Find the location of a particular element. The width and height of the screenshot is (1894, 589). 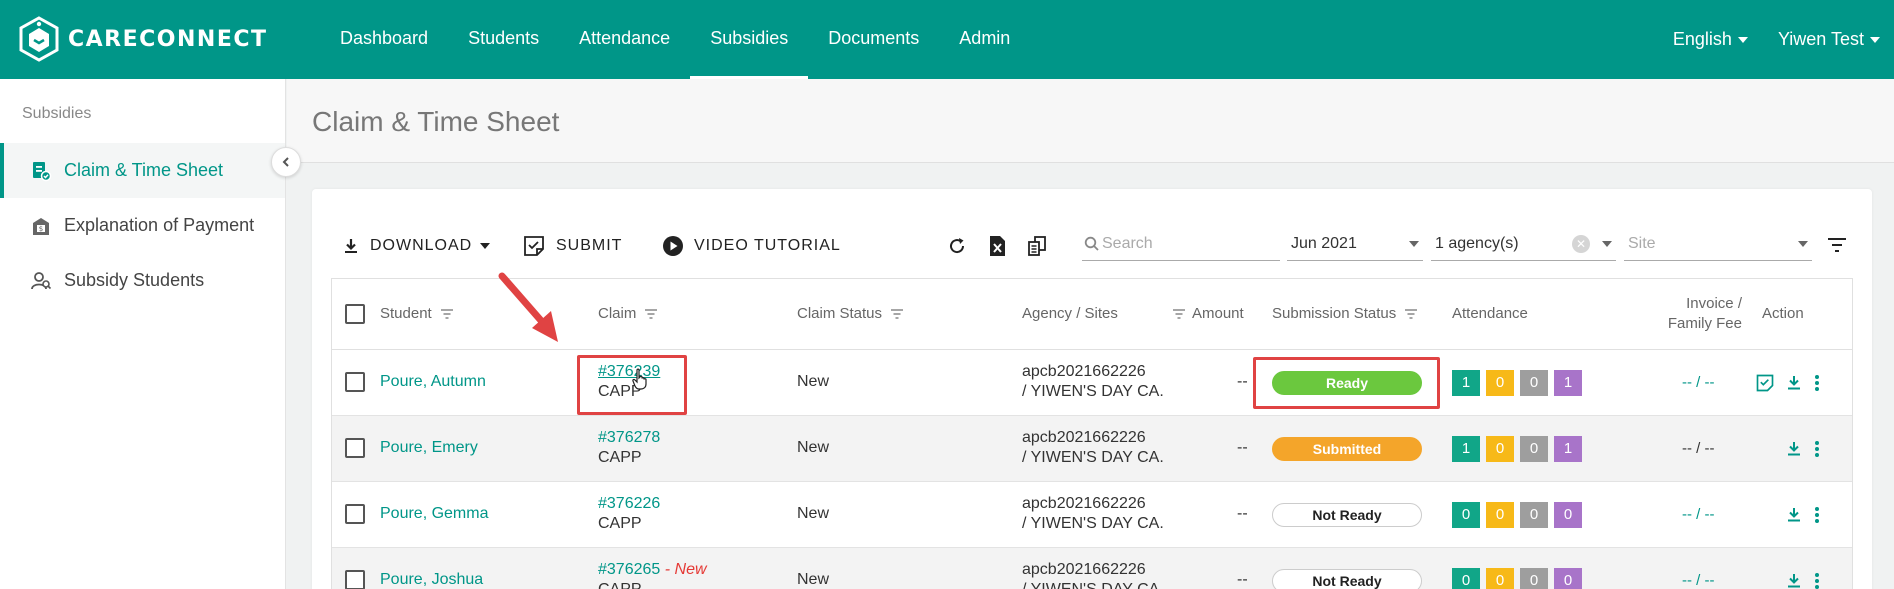

chevron-left-icon is located at coordinates (285, 162).